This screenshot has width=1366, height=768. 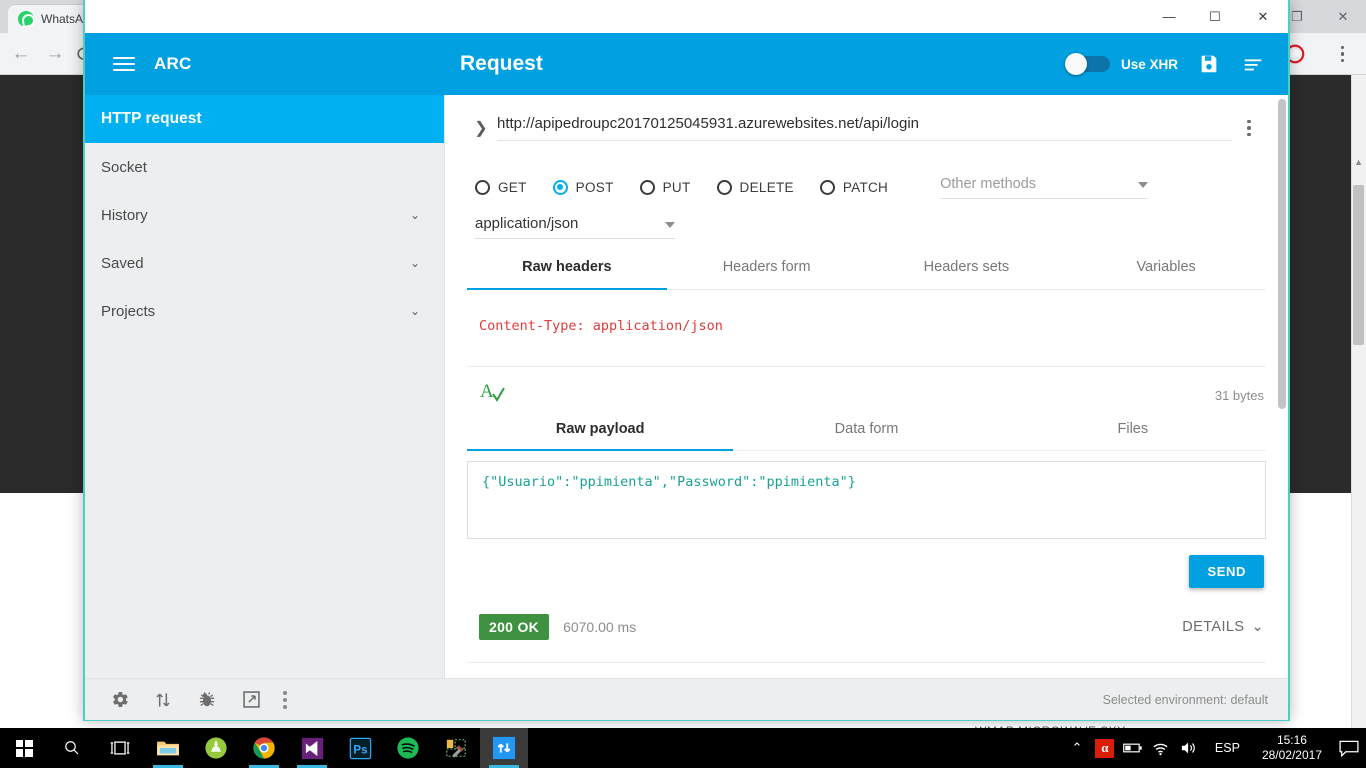 I want to click on method-radio-put: PUT, so click(x=665, y=187).